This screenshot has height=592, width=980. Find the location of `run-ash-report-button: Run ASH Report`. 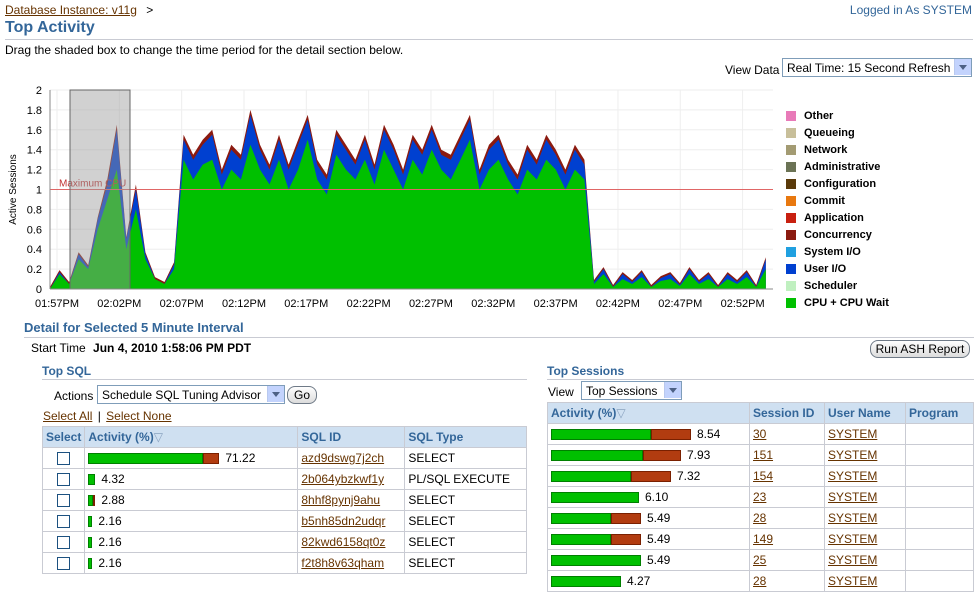

run-ash-report-button: Run ASH Report is located at coordinates (920, 349).